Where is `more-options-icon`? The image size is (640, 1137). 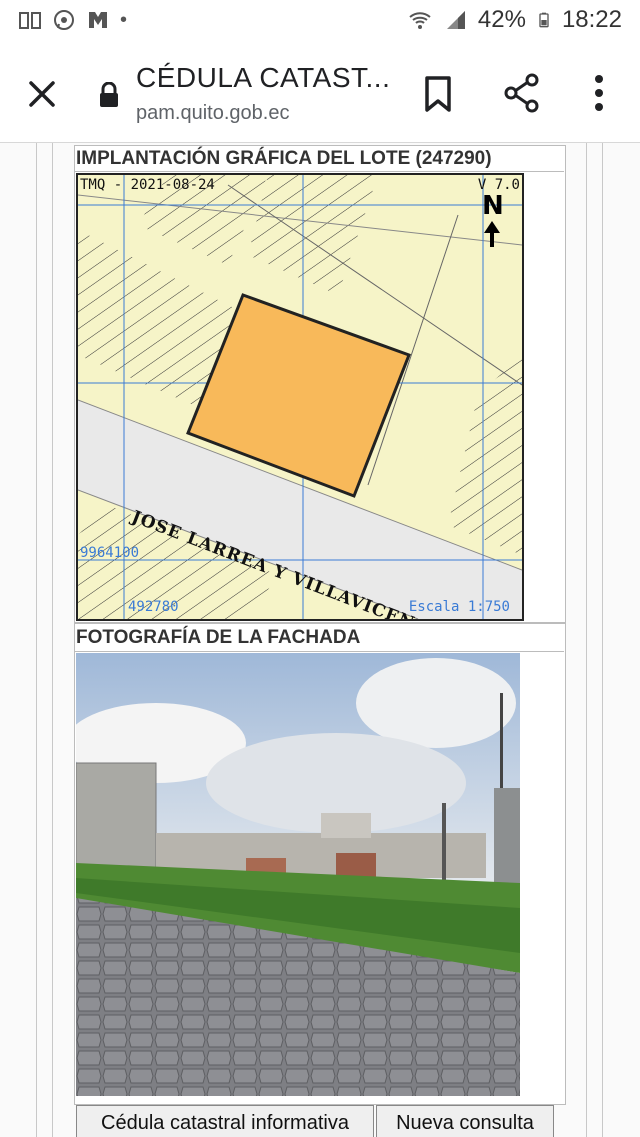
more-options-icon is located at coordinates (599, 93).